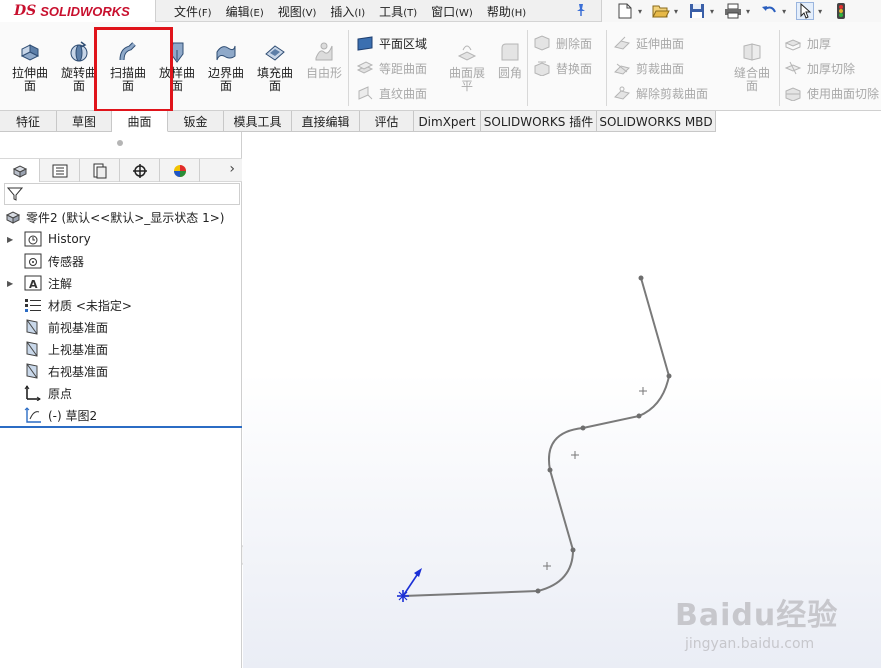 Image resolution: width=881 pixels, height=670 pixels. What do you see at coordinates (510, 52) in the screenshot?
I see `fillet-icon` at bounding box center [510, 52].